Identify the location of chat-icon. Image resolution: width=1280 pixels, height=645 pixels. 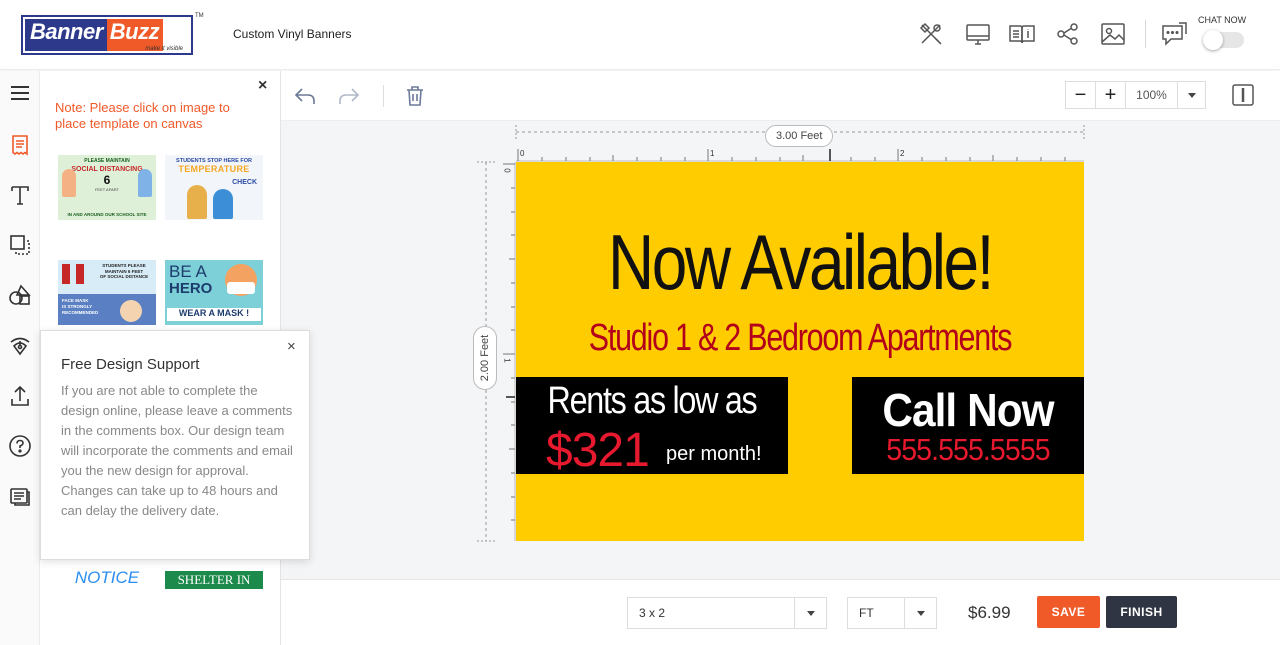
(1174, 34).